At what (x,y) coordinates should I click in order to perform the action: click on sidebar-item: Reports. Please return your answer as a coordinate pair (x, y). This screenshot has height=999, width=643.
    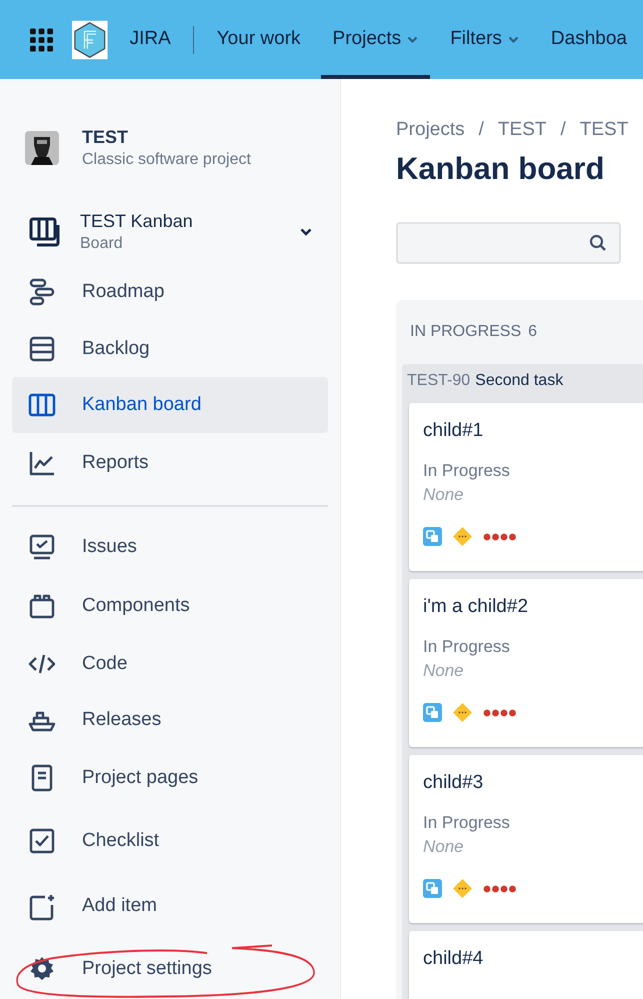
    Looking at the image, I should click on (170, 463).